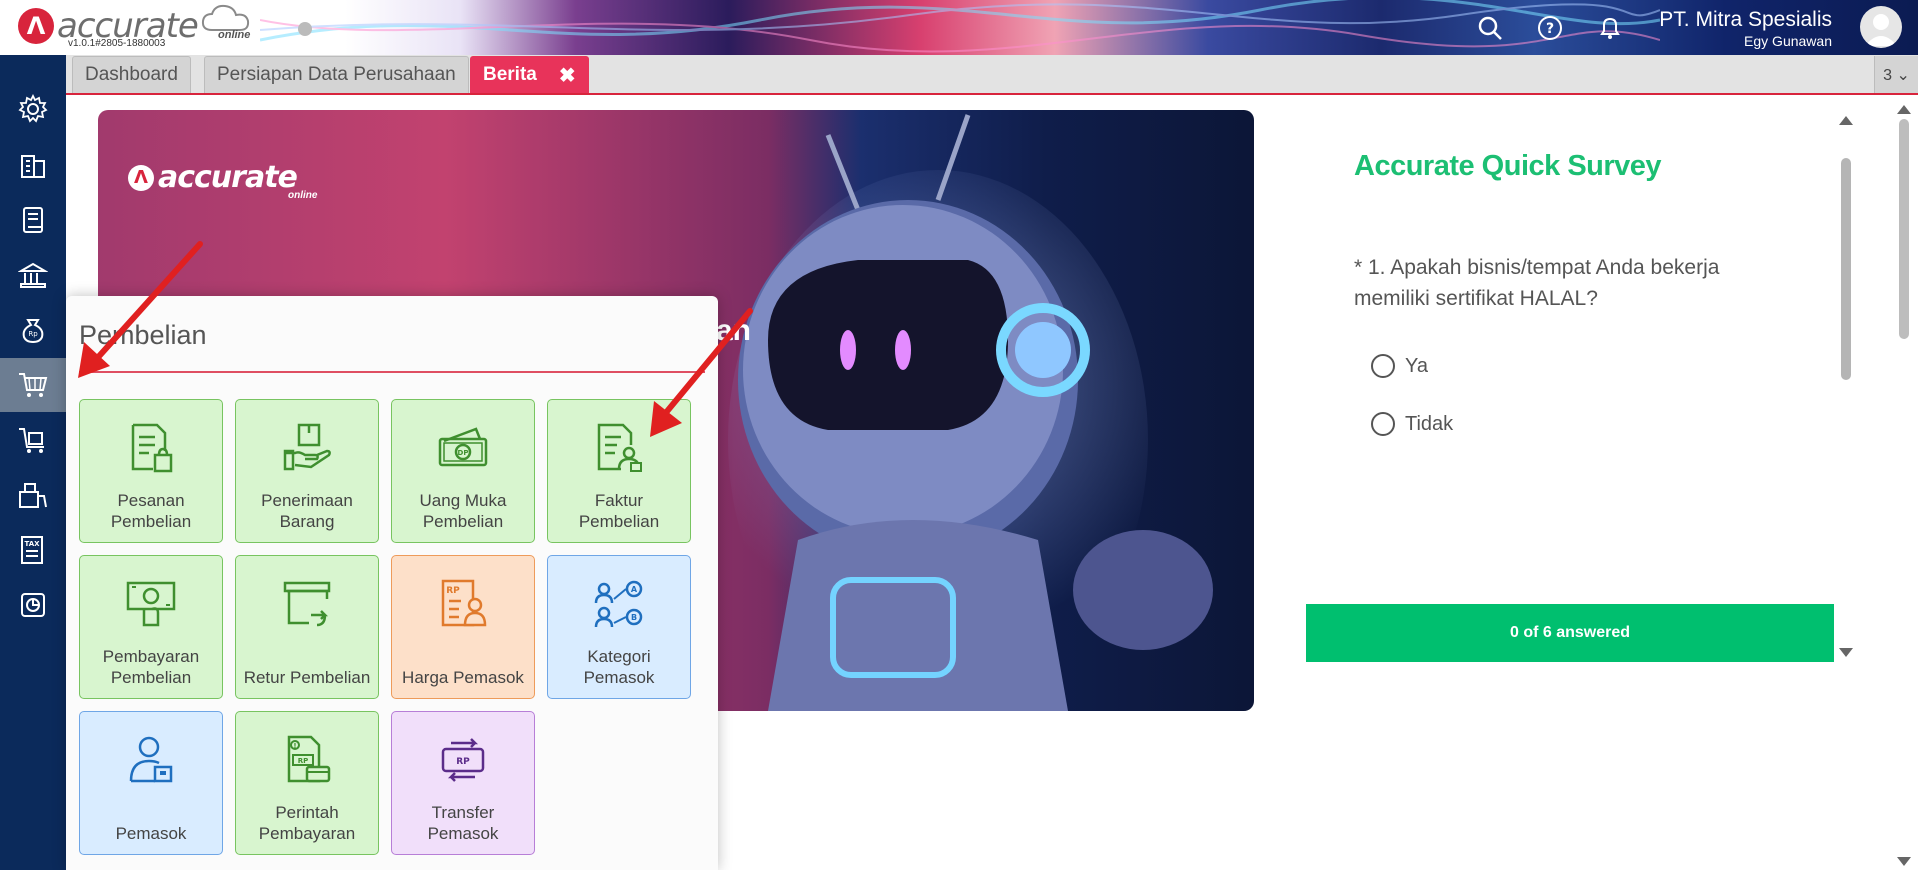 The width and height of the screenshot is (1918, 870). I want to click on survey-option-ya: Ya, so click(1399, 366).